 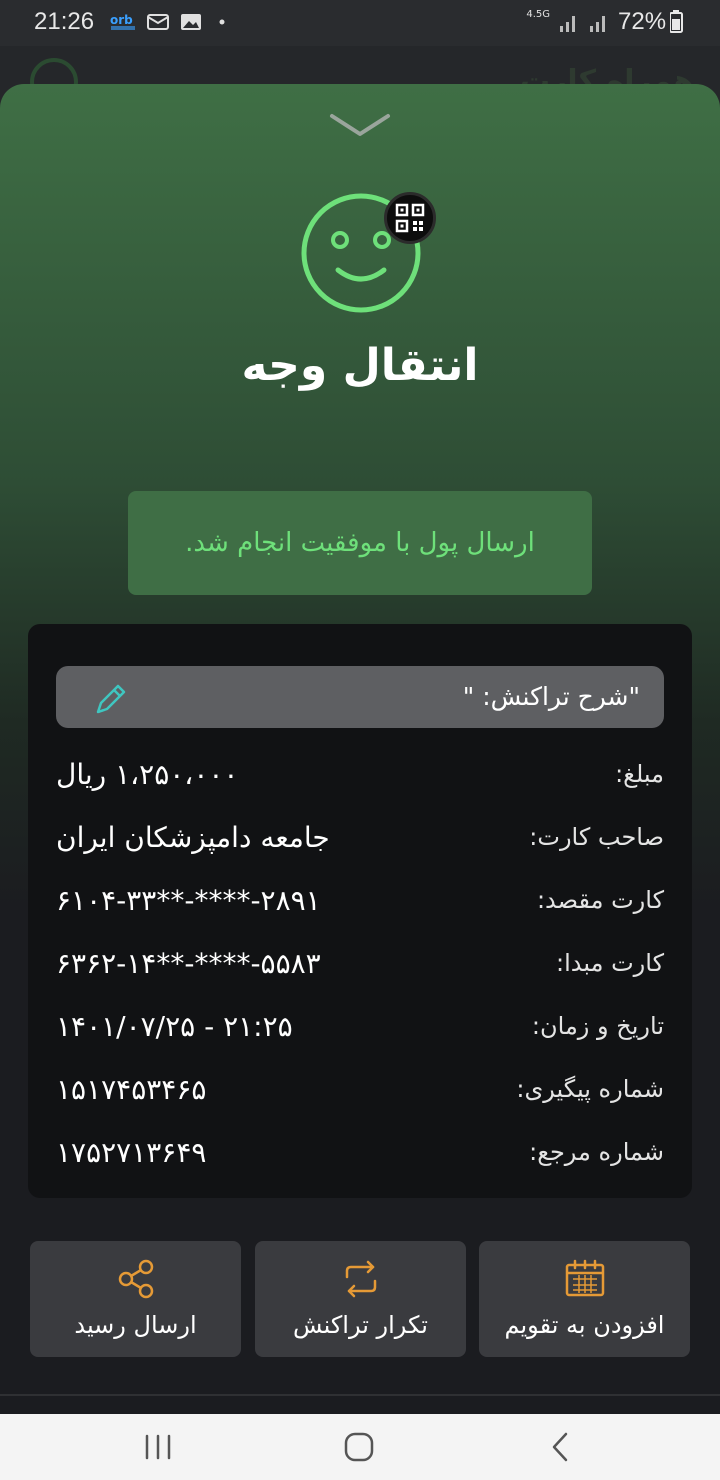 What do you see at coordinates (188, 963) in the screenshot?
I see `source-card-value: ۶۳۶۲-۱۴**-****-۵۵۸۳` at bounding box center [188, 963].